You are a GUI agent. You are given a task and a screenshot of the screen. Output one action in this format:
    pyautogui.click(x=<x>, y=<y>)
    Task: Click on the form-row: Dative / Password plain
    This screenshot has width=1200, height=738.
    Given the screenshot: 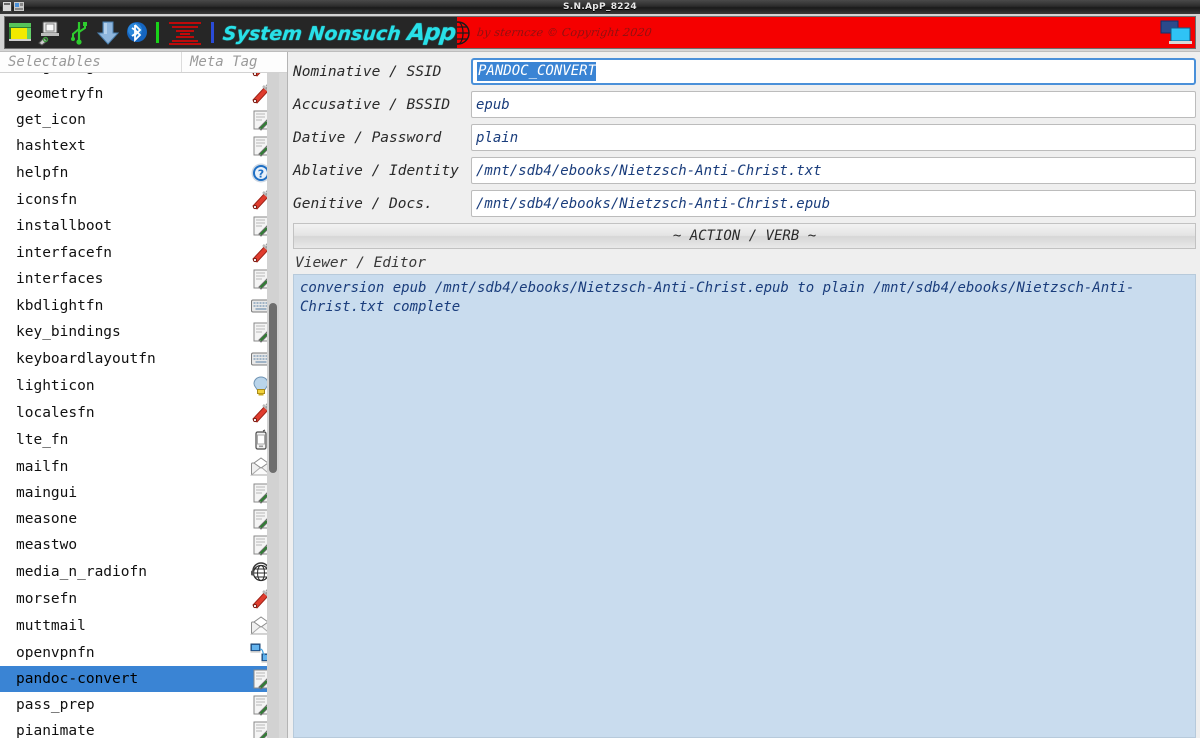 What is the action you would take?
    pyautogui.click(x=744, y=137)
    